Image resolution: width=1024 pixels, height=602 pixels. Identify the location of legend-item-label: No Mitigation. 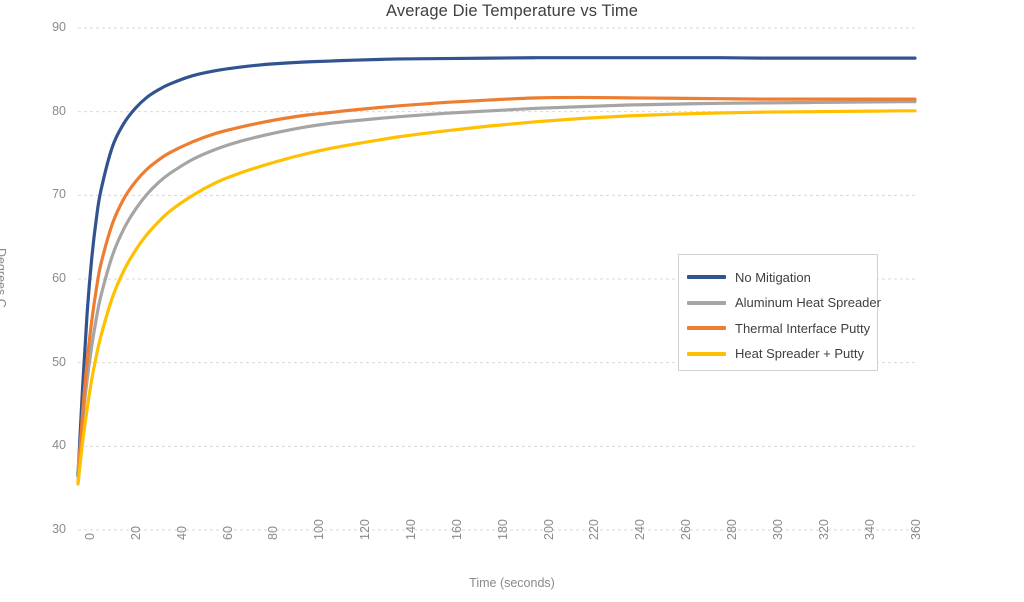
(773, 277).